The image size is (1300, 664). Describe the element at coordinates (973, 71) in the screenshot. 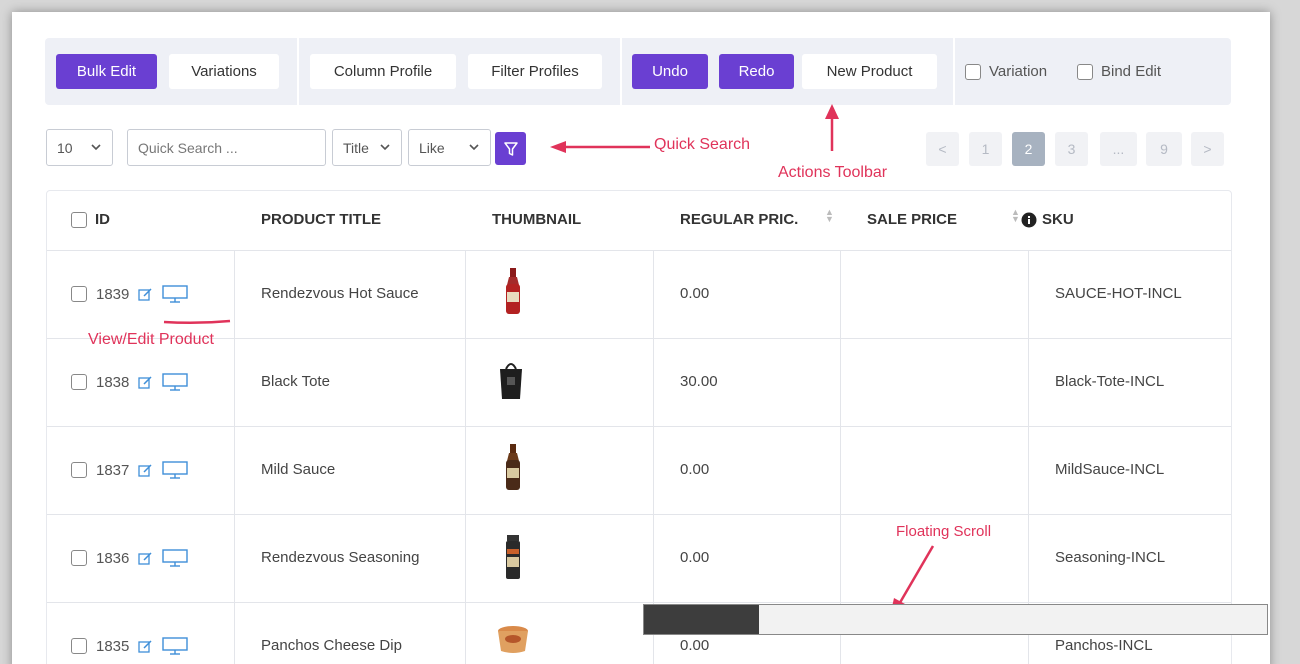

I see `variation-checkbox` at that location.